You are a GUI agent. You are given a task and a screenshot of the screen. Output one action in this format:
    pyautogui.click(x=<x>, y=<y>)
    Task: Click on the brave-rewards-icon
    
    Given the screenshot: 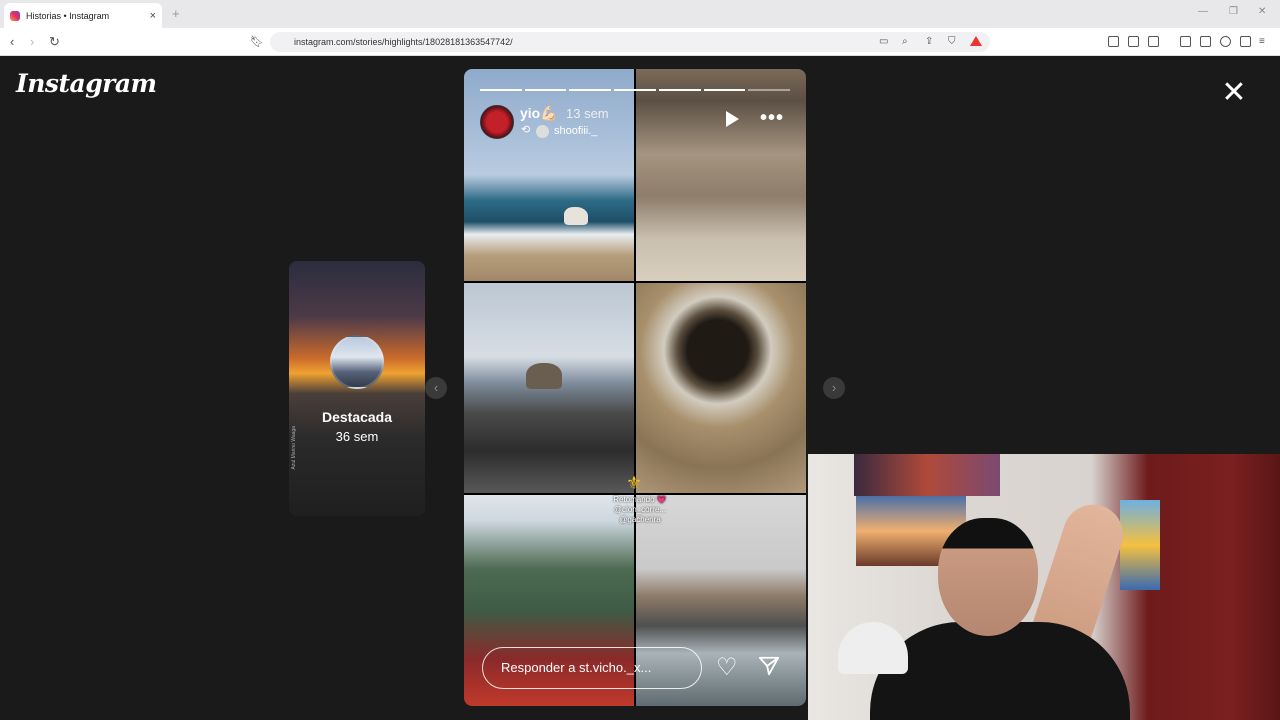 What is the action you would take?
    pyautogui.click(x=976, y=41)
    